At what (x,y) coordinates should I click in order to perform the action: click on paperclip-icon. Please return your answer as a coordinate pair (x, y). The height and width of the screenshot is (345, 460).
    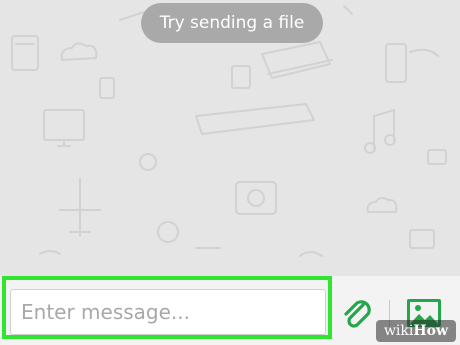
    Looking at the image, I should click on (357, 314).